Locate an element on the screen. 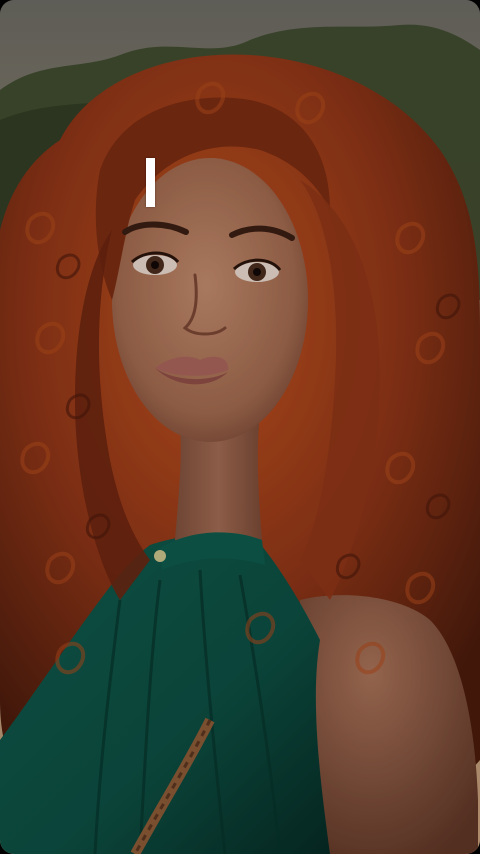 The image size is (480, 854). text-cursor-bar is located at coordinates (150, 182).